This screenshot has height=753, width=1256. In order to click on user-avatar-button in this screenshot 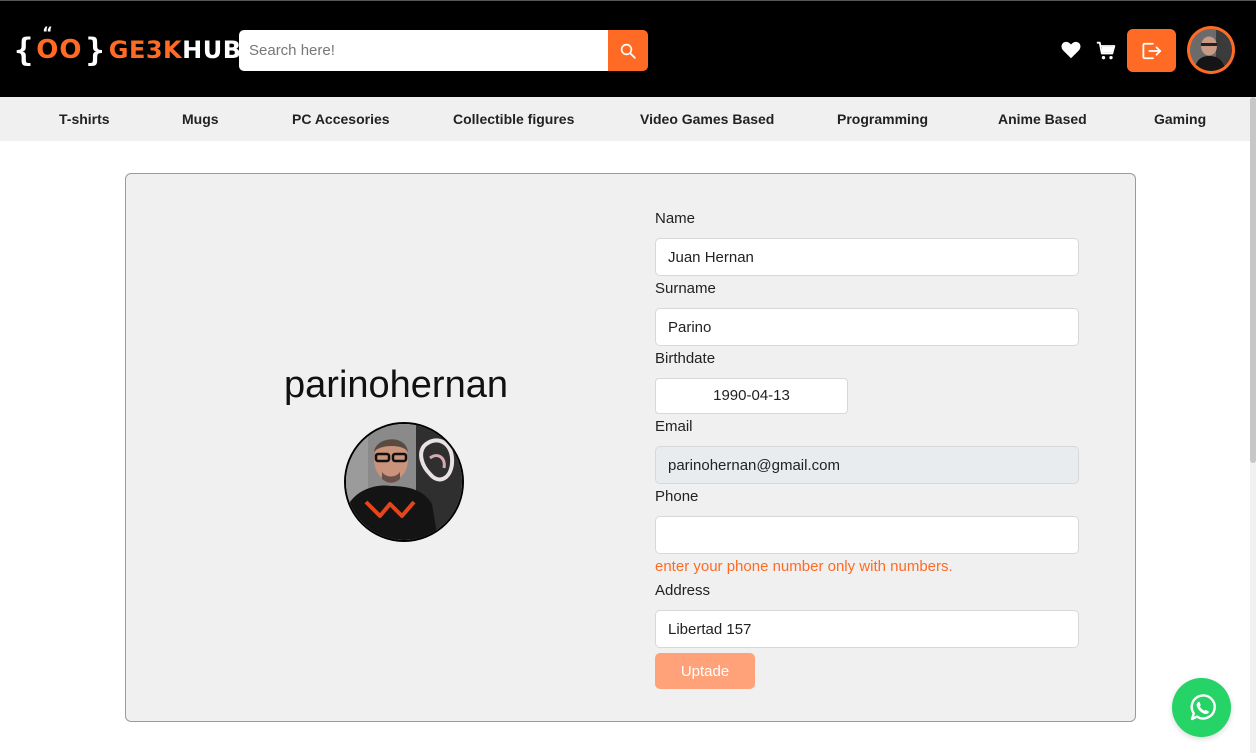, I will do `click(1211, 50)`.